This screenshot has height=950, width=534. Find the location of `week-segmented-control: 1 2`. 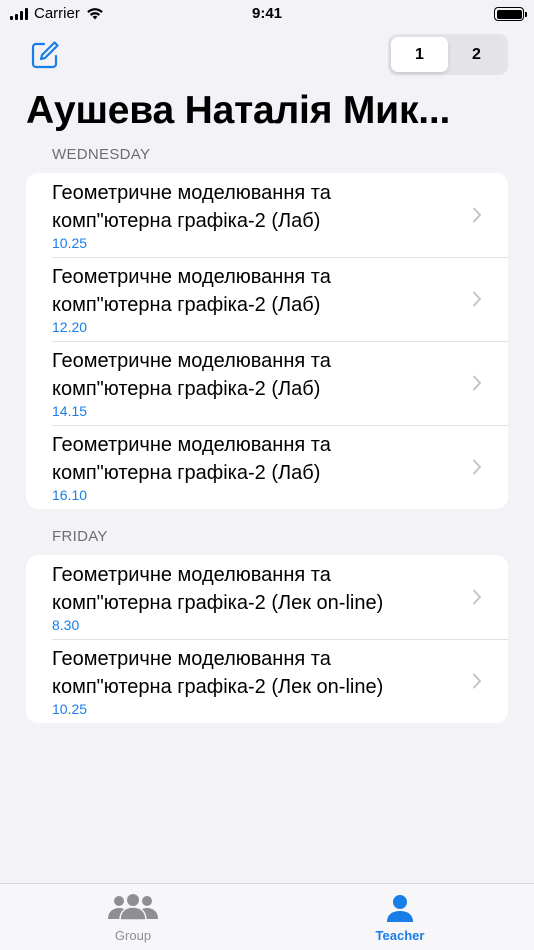

week-segmented-control: 1 2 is located at coordinates (448, 54).